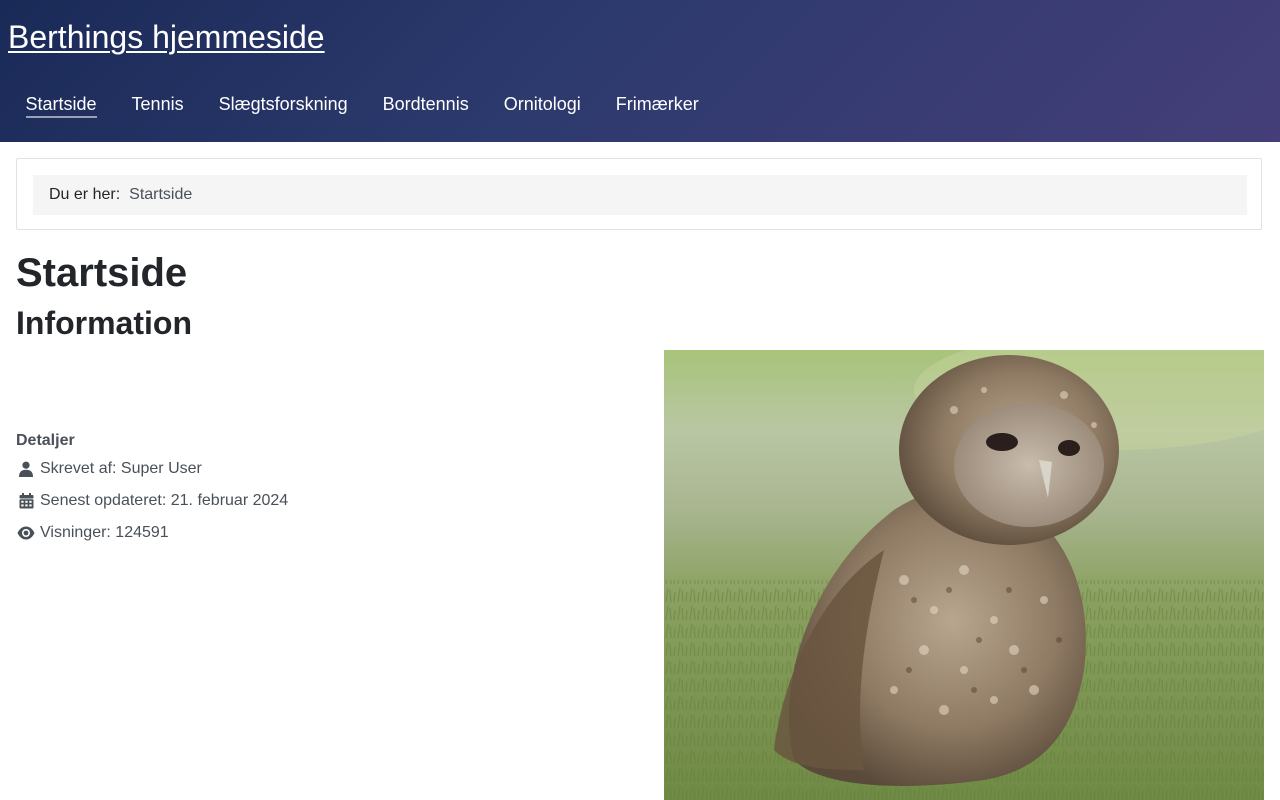 The width and height of the screenshot is (1280, 800). What do you see at coordinates (161, 194) in the screenshot?
I see `breadcrumb-current: Startside` at bounding box center [161, 194].